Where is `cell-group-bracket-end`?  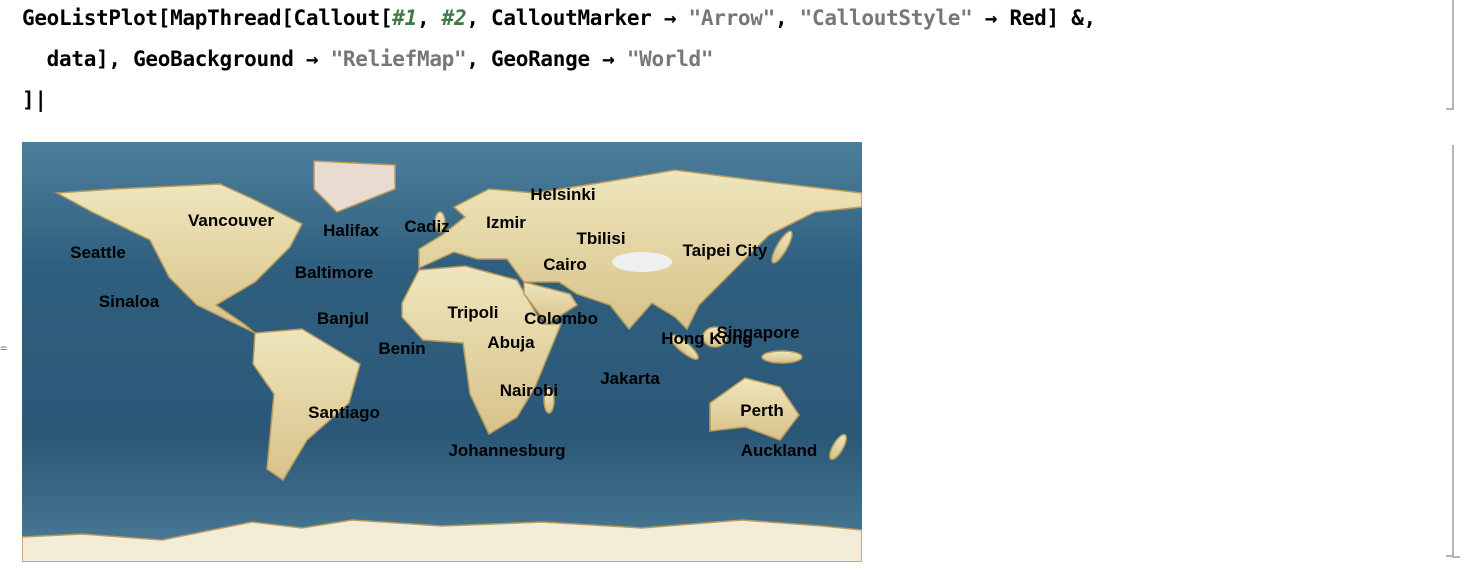
cell-group-bracket-end is located at coordinates (1456, 557).